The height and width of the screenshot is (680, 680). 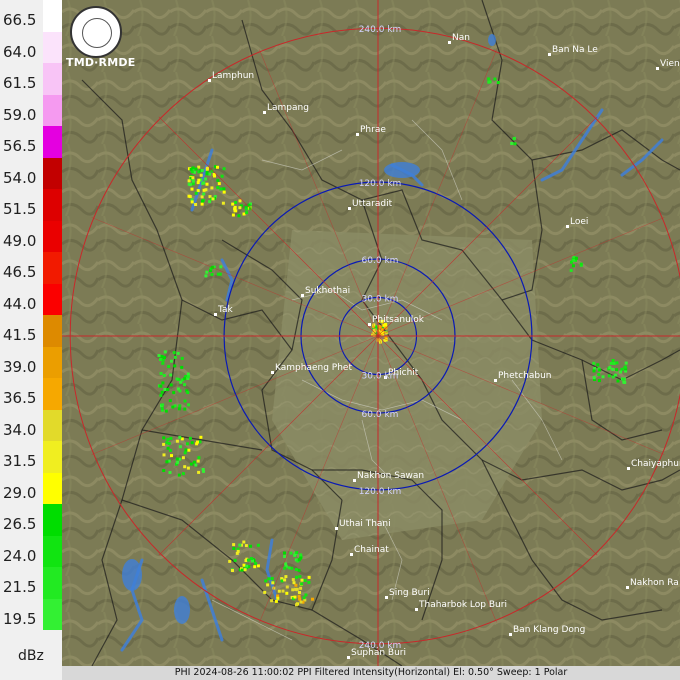 I want to click on legend-label: 39.0, so click(x=20, y=366).